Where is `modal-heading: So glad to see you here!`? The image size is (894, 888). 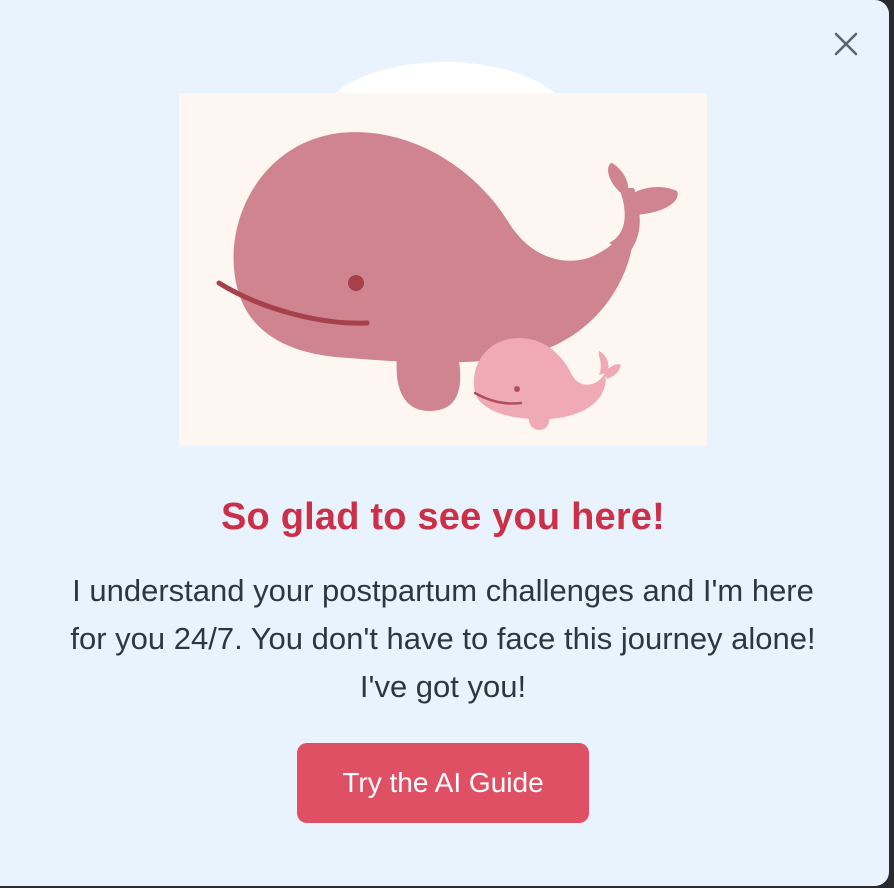 modal-heading: So glad to see you here! is located at coordinates (442, 517).